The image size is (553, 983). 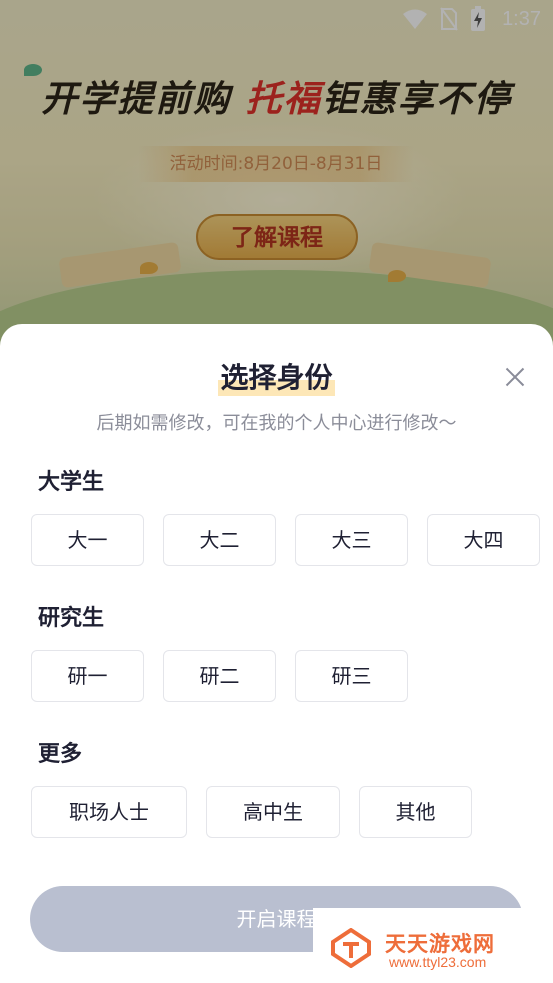 What do you see at coordinates (273, 812) in the screenshot?
I see `option-high-school: 高中生` at bounding box center [273, 812].